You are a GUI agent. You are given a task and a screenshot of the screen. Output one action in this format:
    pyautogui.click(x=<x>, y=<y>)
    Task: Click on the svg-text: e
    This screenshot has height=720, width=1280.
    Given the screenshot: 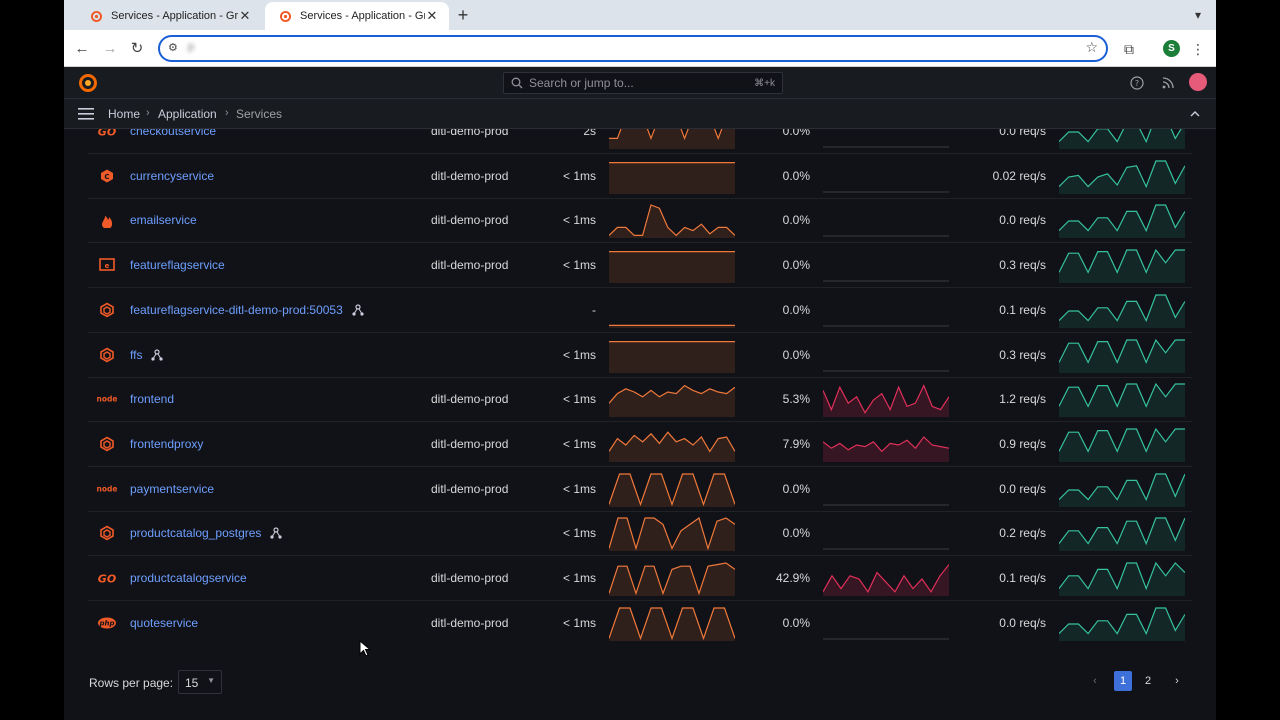 What is the action you would take?
    pyautogui.click(x=107, y=266)
    